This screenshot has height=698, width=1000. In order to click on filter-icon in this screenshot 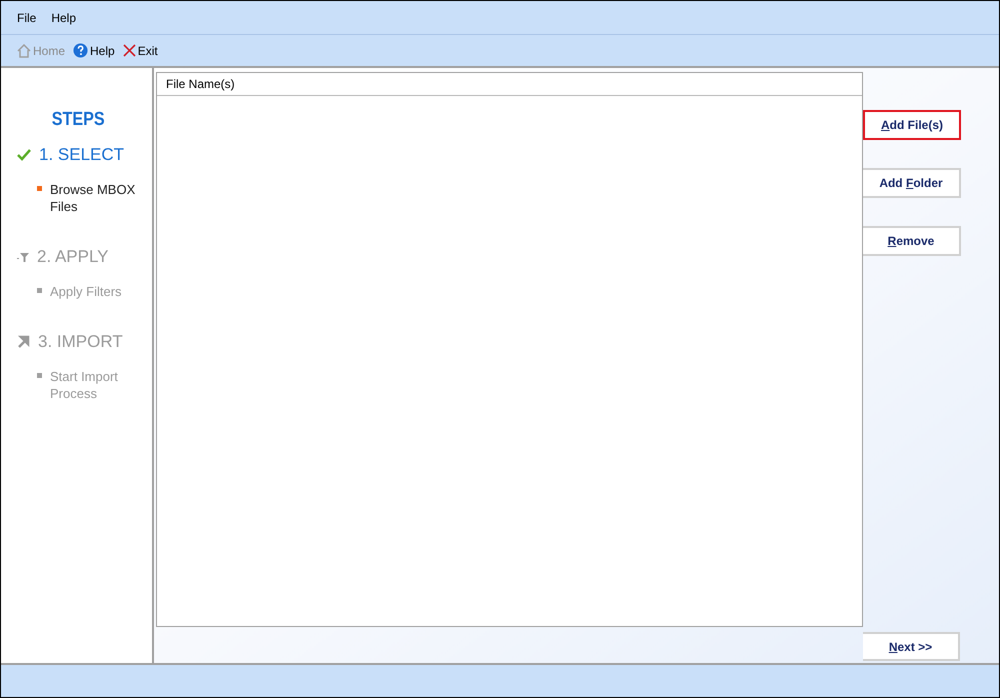, I will do `click(23, 256)`.